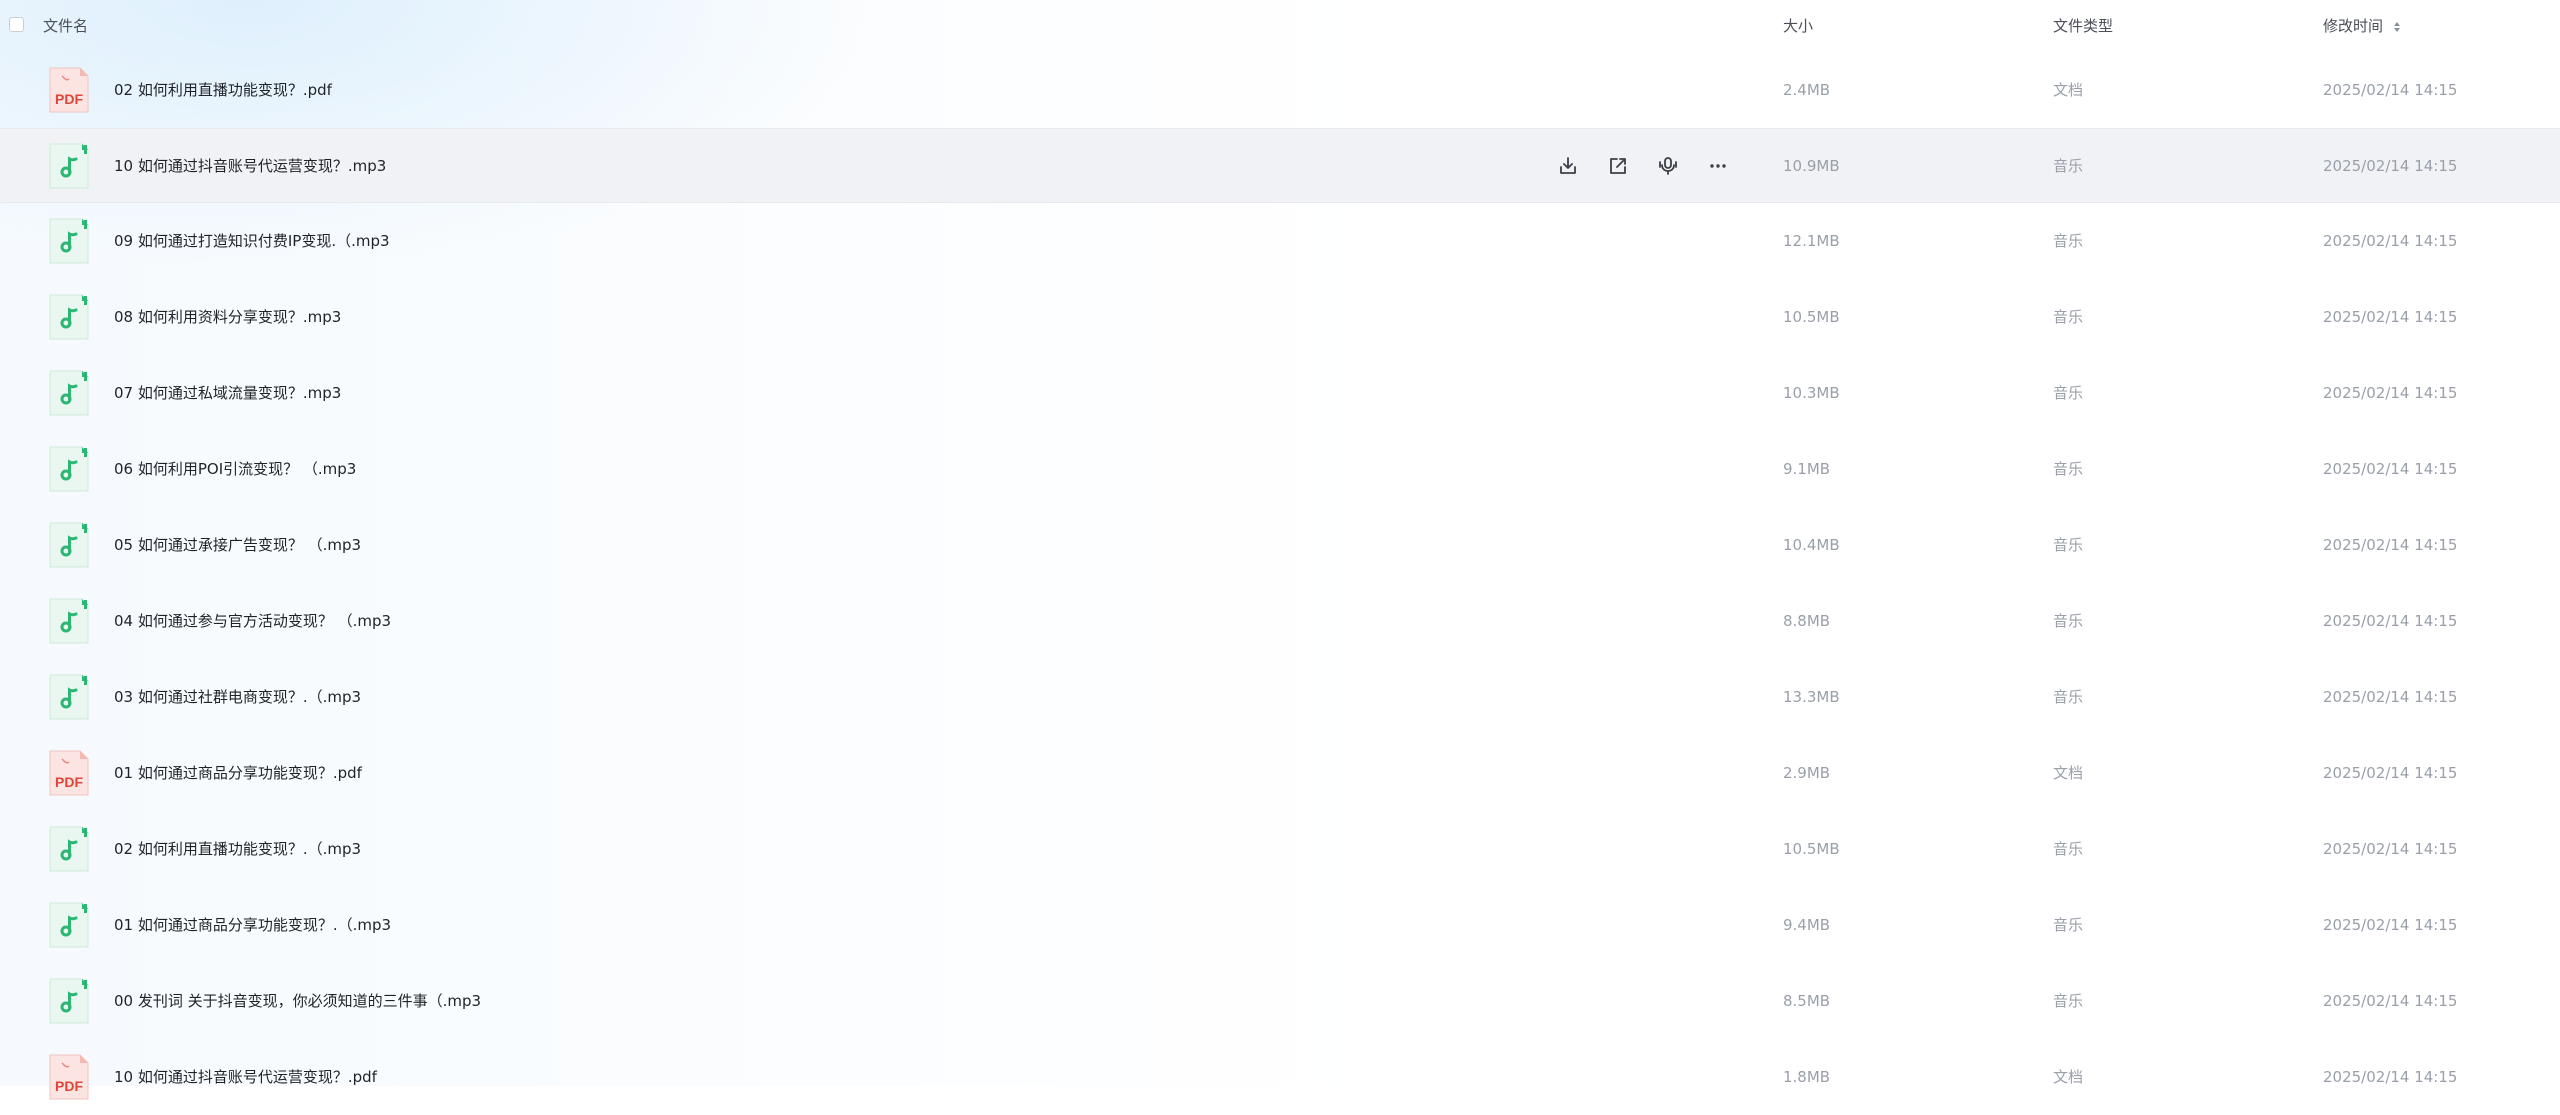  I want to click on column-header-modified-label: 修改时间, so click(2353, 26).